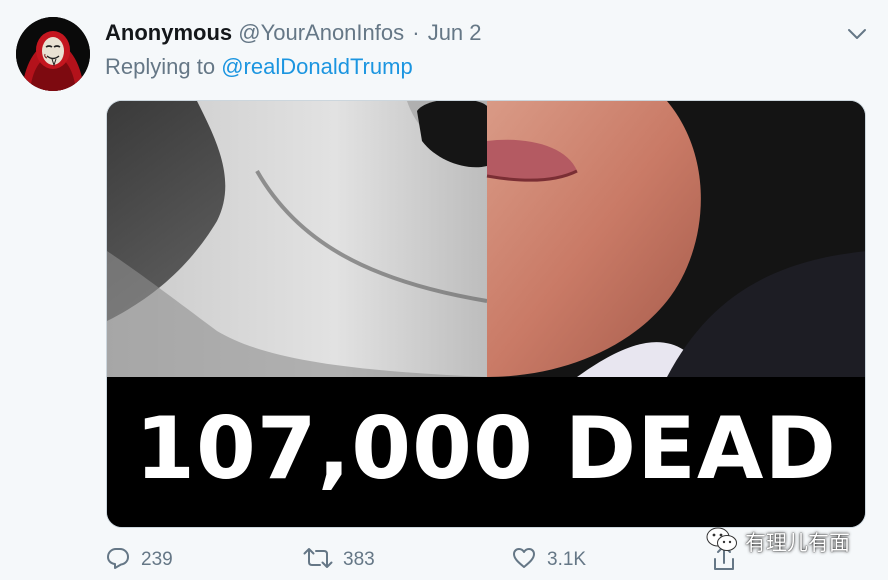 This screenshot has width=888, height=580. I want to click on author-name: Anonymous, so click(168, 32).